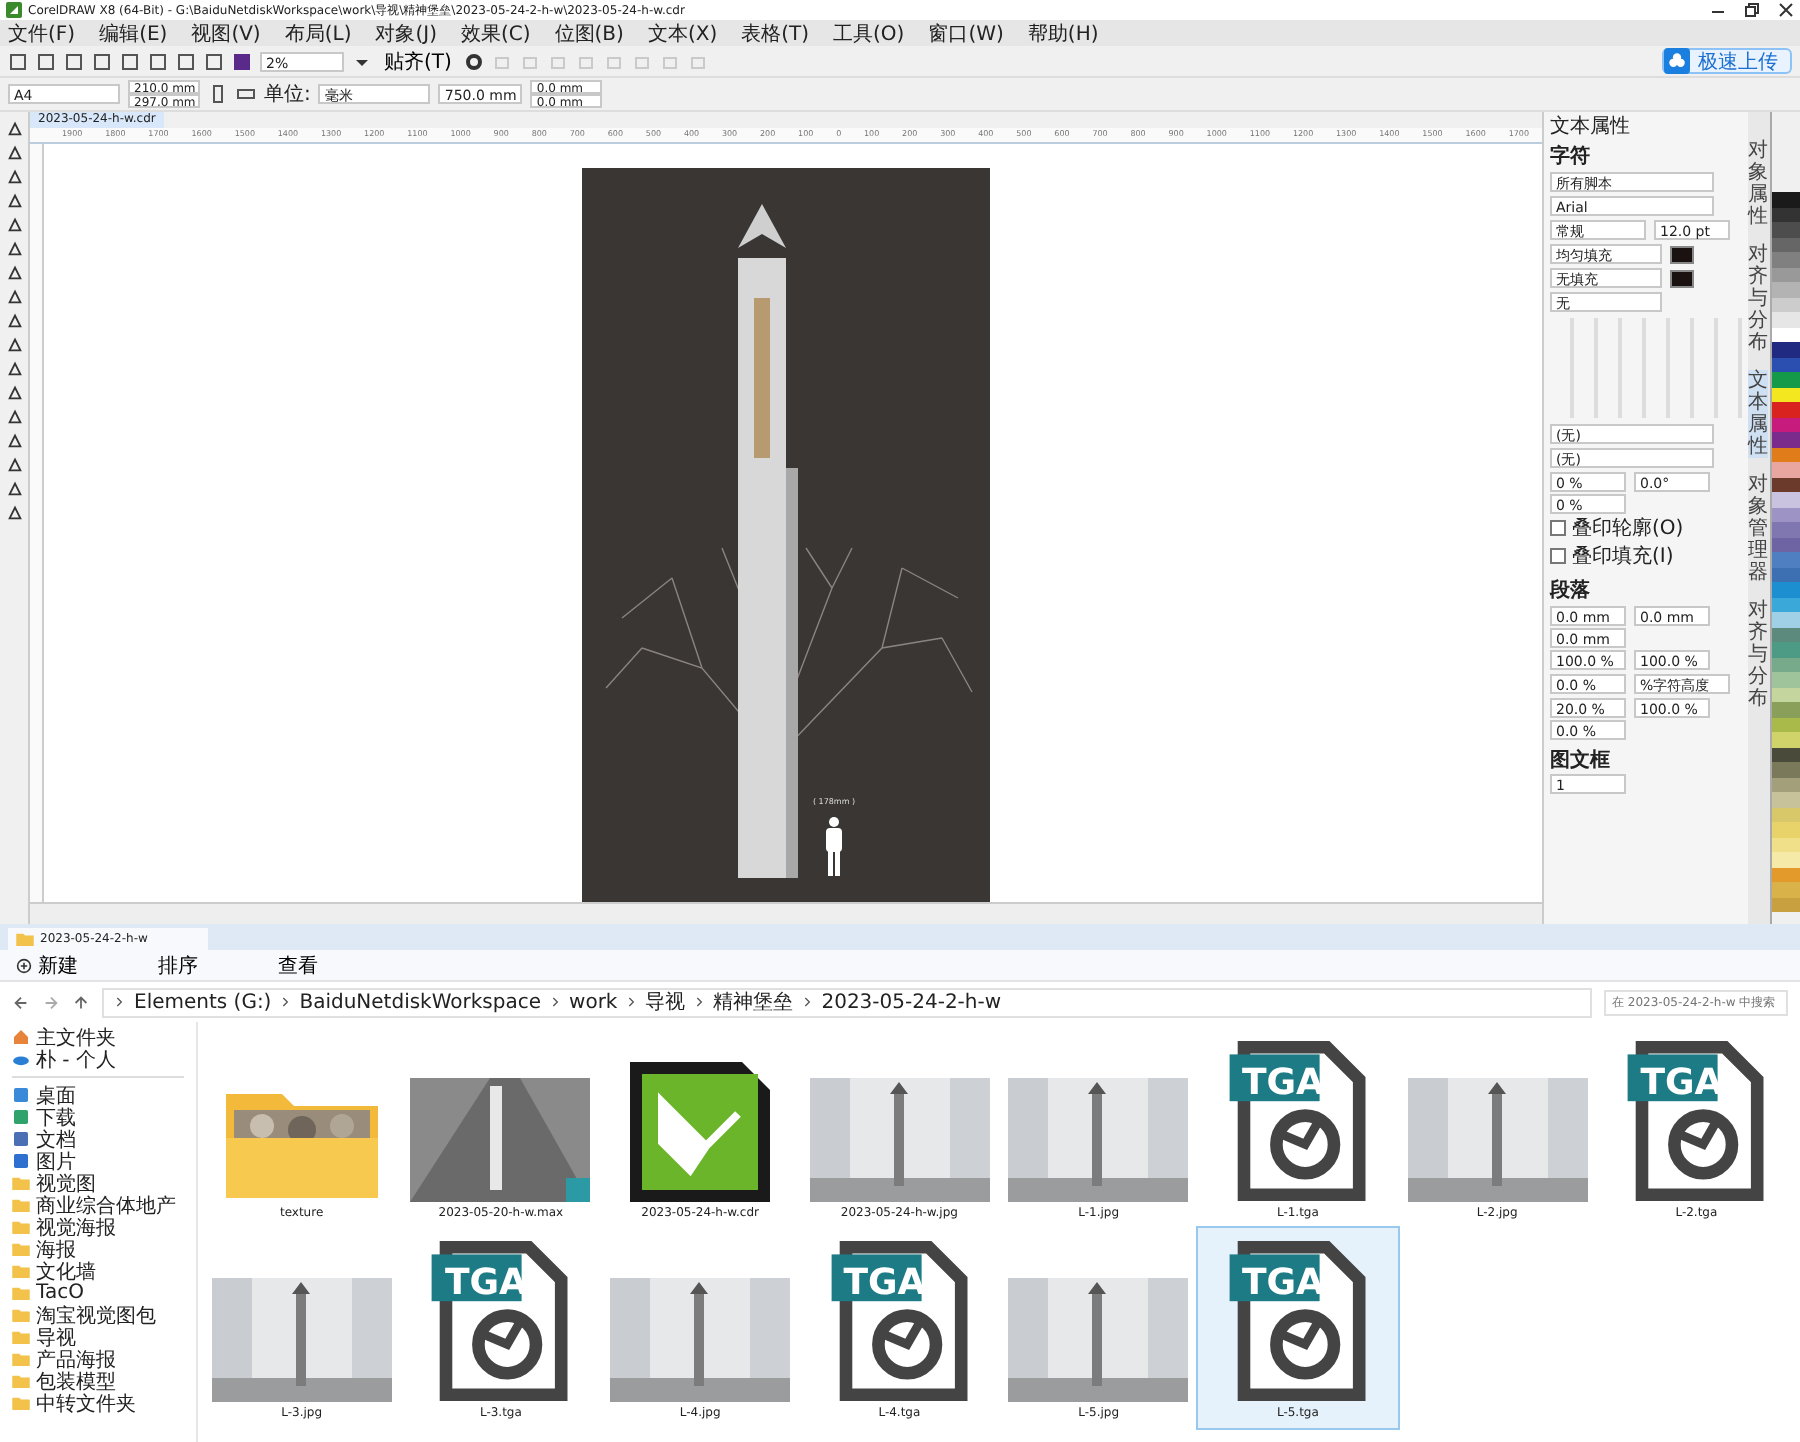 The width and height of the screenshot is (1800, 1442). What do you see at coordinates (226, 33) in the screenshot?
I see `menu-item: 视图(V)` at bounding box center [226, 33].